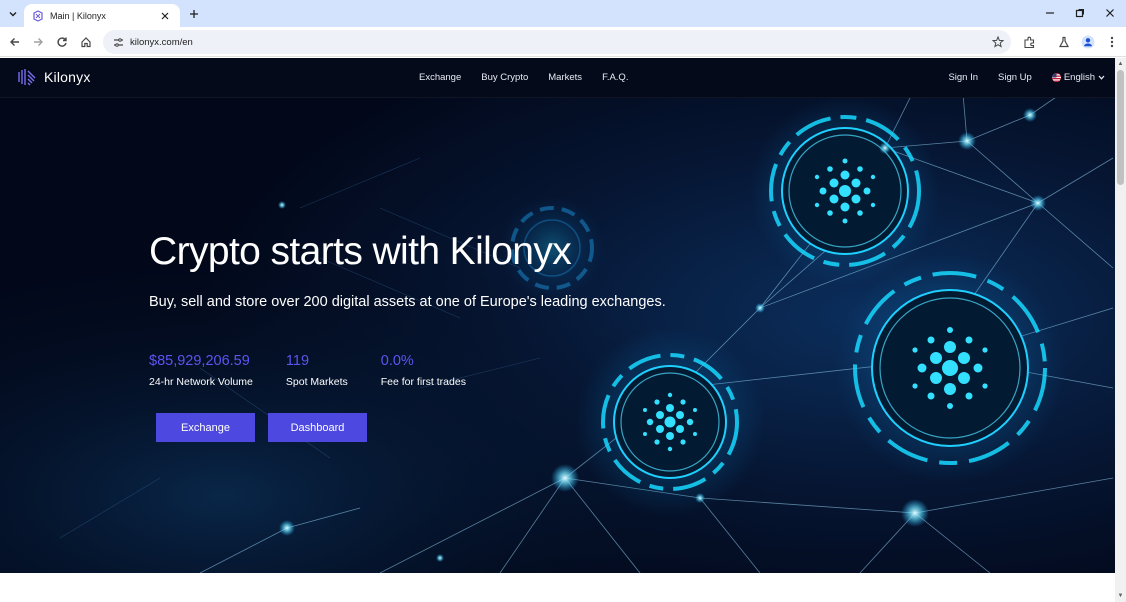  Describe the element at coordinates (557, 42) in the screenshot. I see `address-bar: kilonyx.com/en` at that location.